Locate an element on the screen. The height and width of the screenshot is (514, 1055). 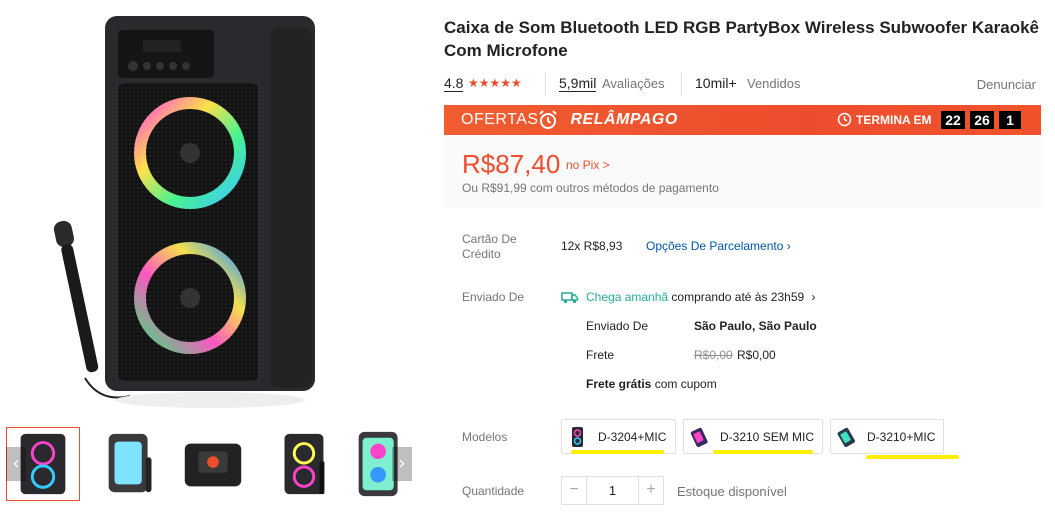
installment-options-link: Opções De Parcelamento › is located at coordinates (718, 246).